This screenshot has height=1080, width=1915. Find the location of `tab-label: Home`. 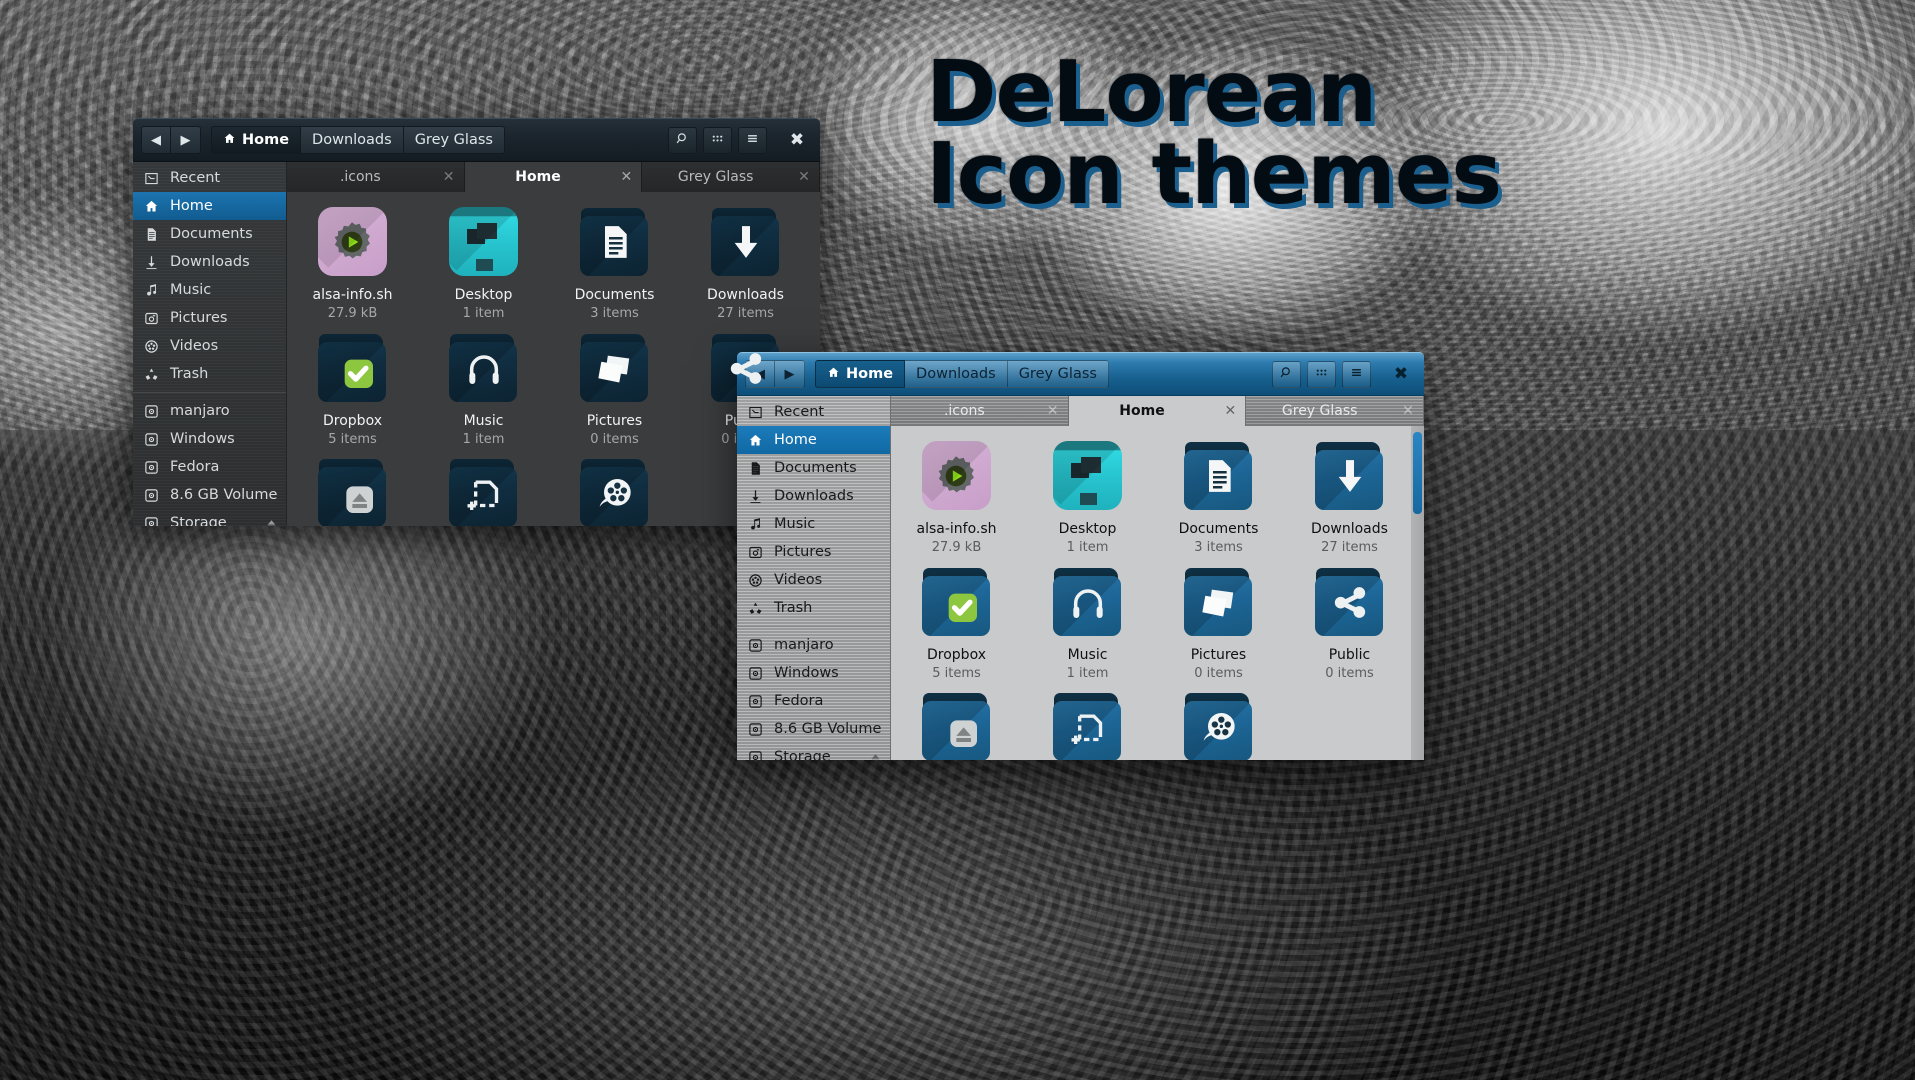

tab-label: Home is located at coordinates (538, 177).